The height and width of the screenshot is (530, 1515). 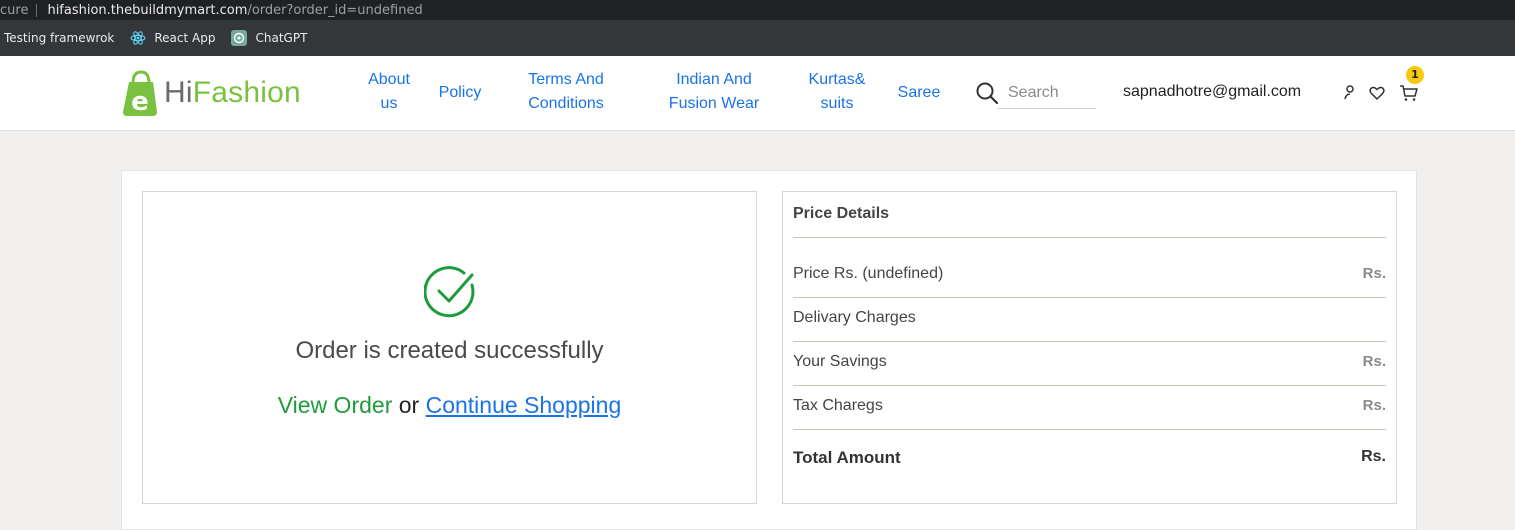 I want to click on heart-icon, so click(x=1377, y=93).